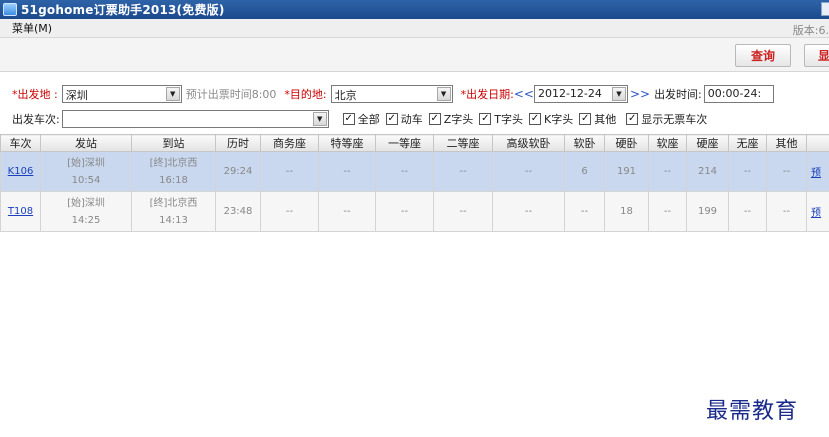 This screenshot has height=437, width=829. I want to click on train-number-link: K106, so click(21, 171).